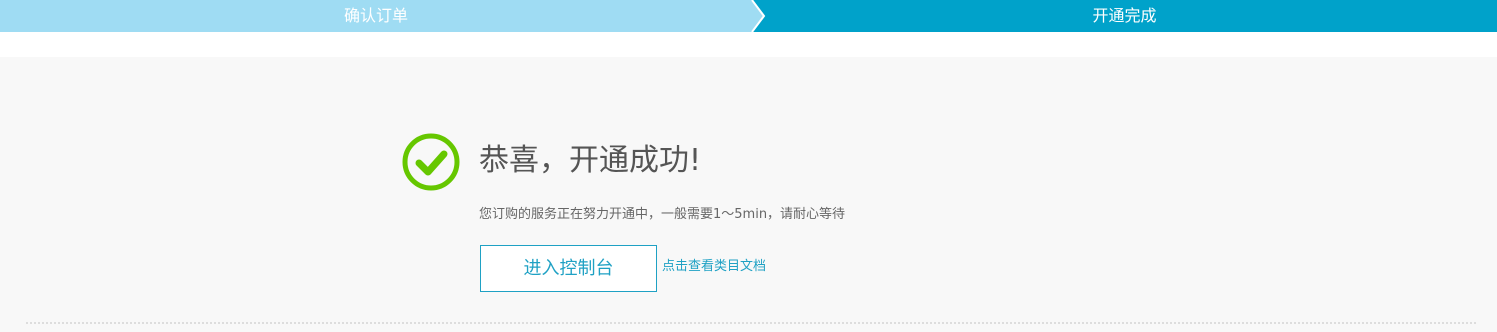  Describe the element at coordinates (714, 267) in the screenshot. I see `view-category-docs-link: 点击查看类目文档` at that location.